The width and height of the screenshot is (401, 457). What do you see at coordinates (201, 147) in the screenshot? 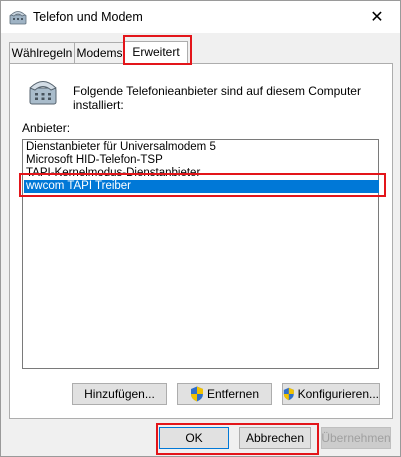
I see `list-item: Dienstanbieter für Universalmodem 5` at bounding box center [201, 147].